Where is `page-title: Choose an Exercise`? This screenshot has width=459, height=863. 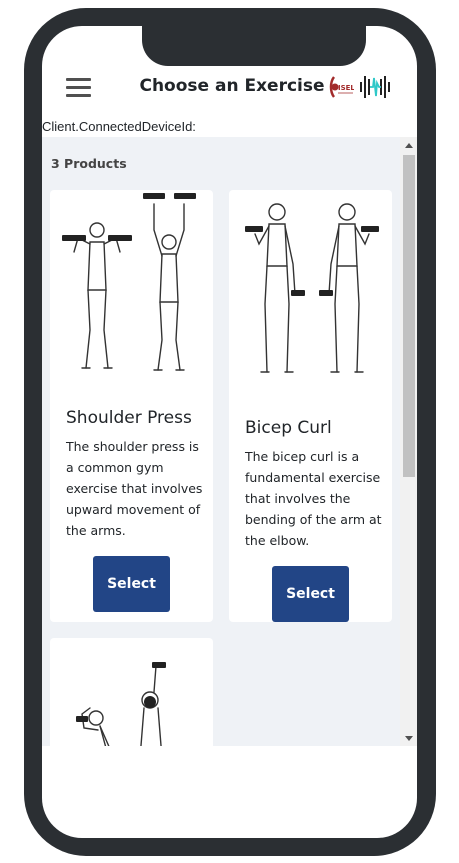 page-title: Choose an Exercise is located at coordinates (232, 86).